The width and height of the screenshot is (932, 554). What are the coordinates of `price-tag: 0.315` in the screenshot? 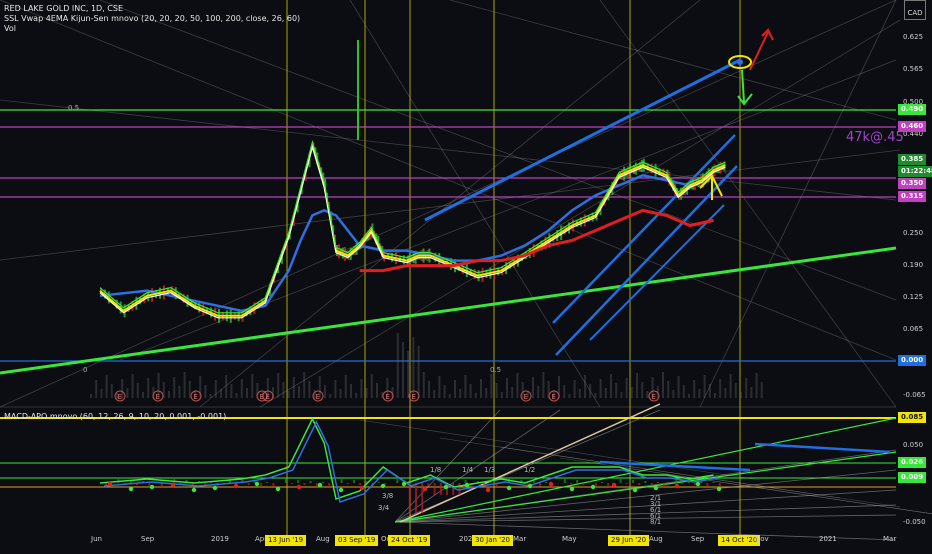 It's located at (912, 196).